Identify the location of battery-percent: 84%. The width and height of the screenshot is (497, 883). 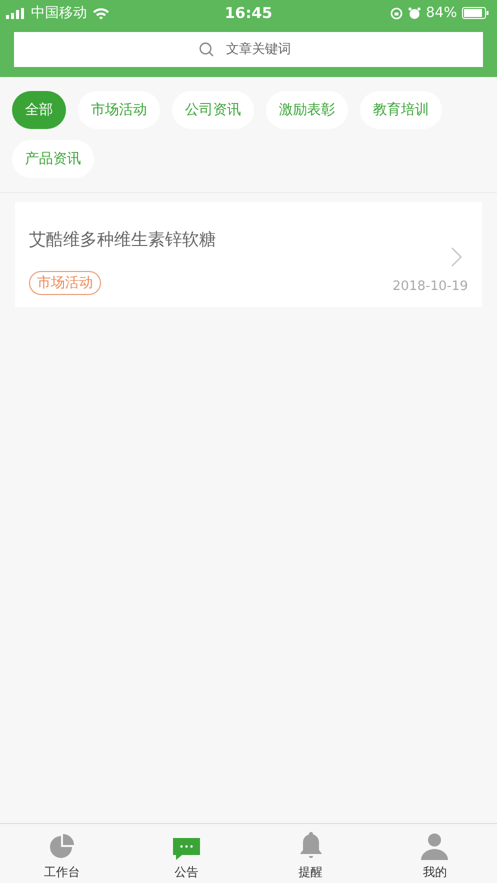
(441, 13).